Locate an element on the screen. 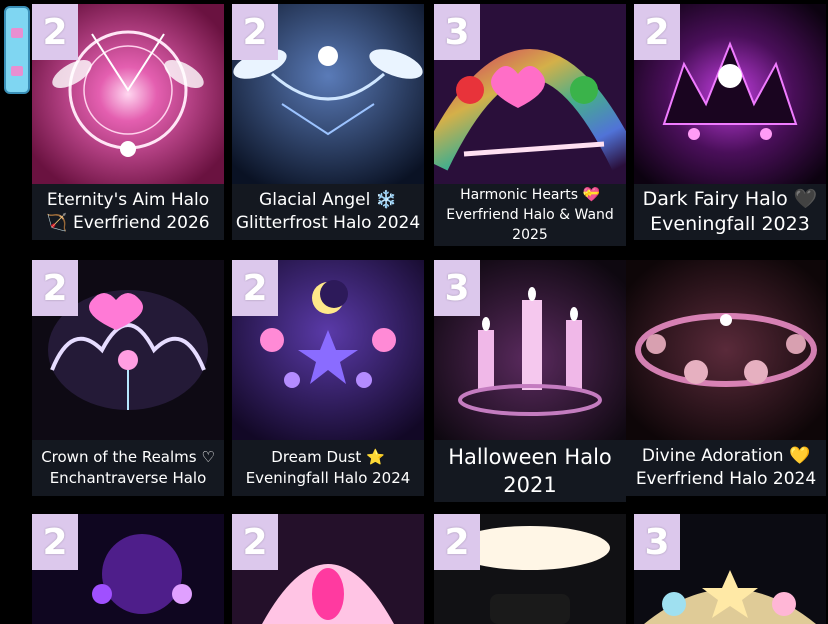 Image resolution: width=828 pixels, height=624 pixels. title-line: 🏹 Everfriend 2026 is located at coordinates (128, 223).